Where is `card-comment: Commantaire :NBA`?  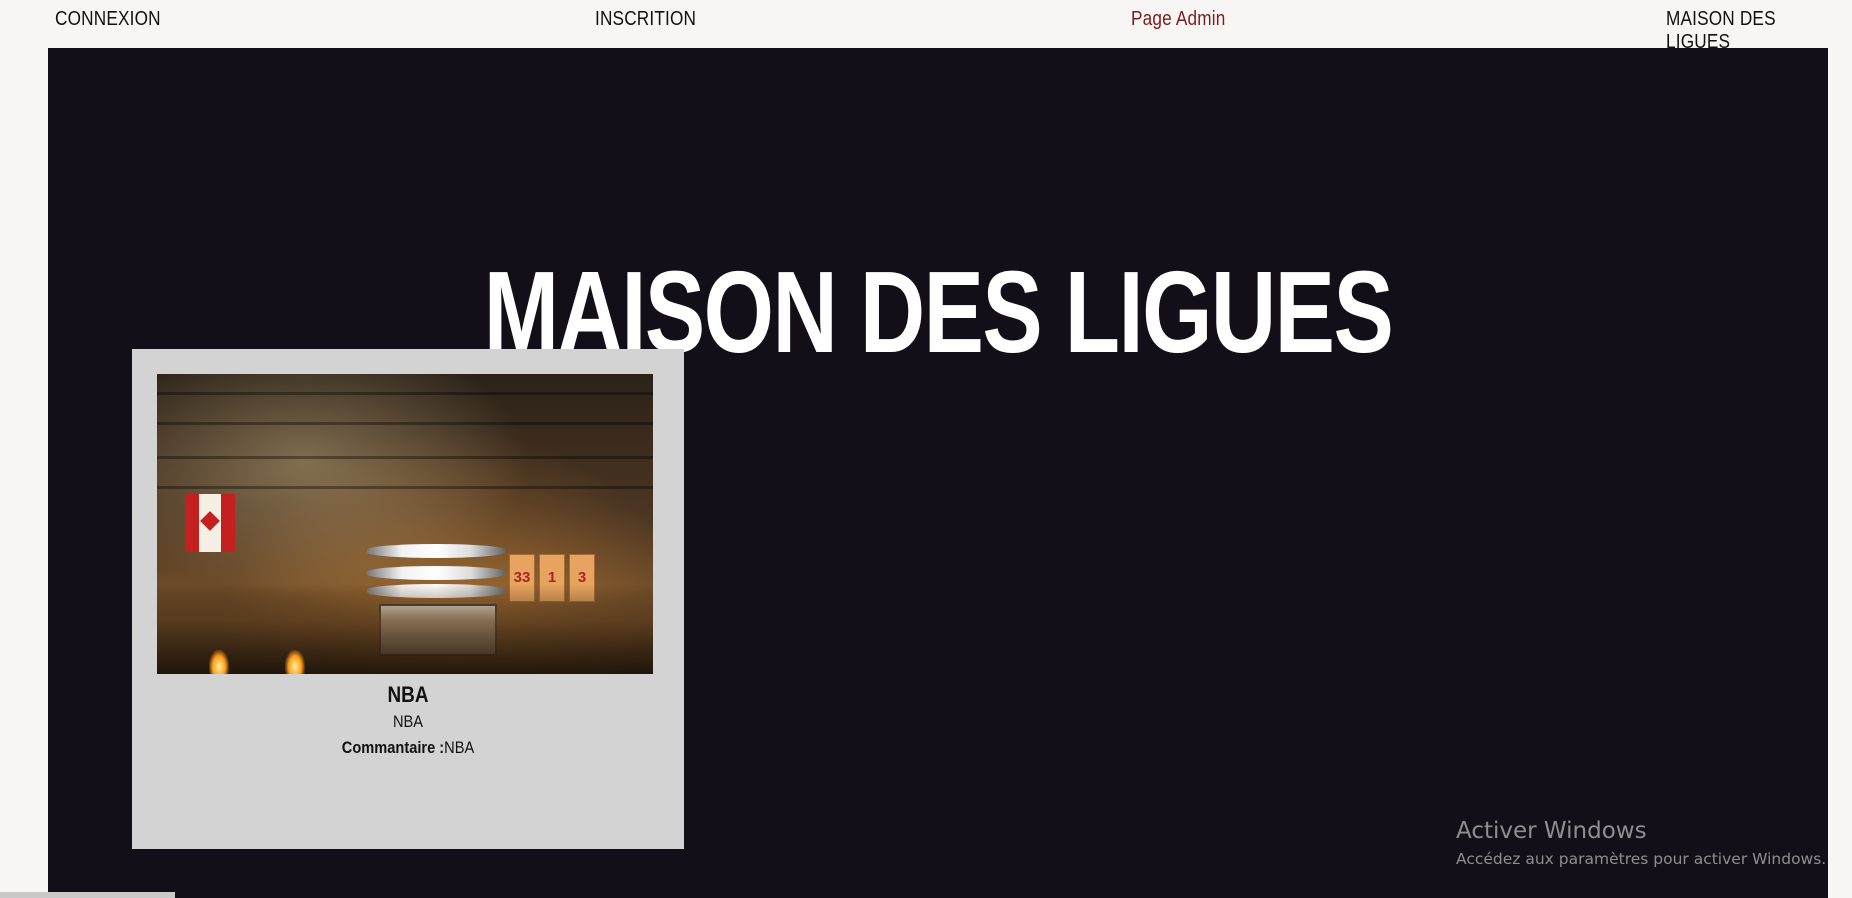
card-comment: Commantaire :NBA is located at coordinates (408, 748).